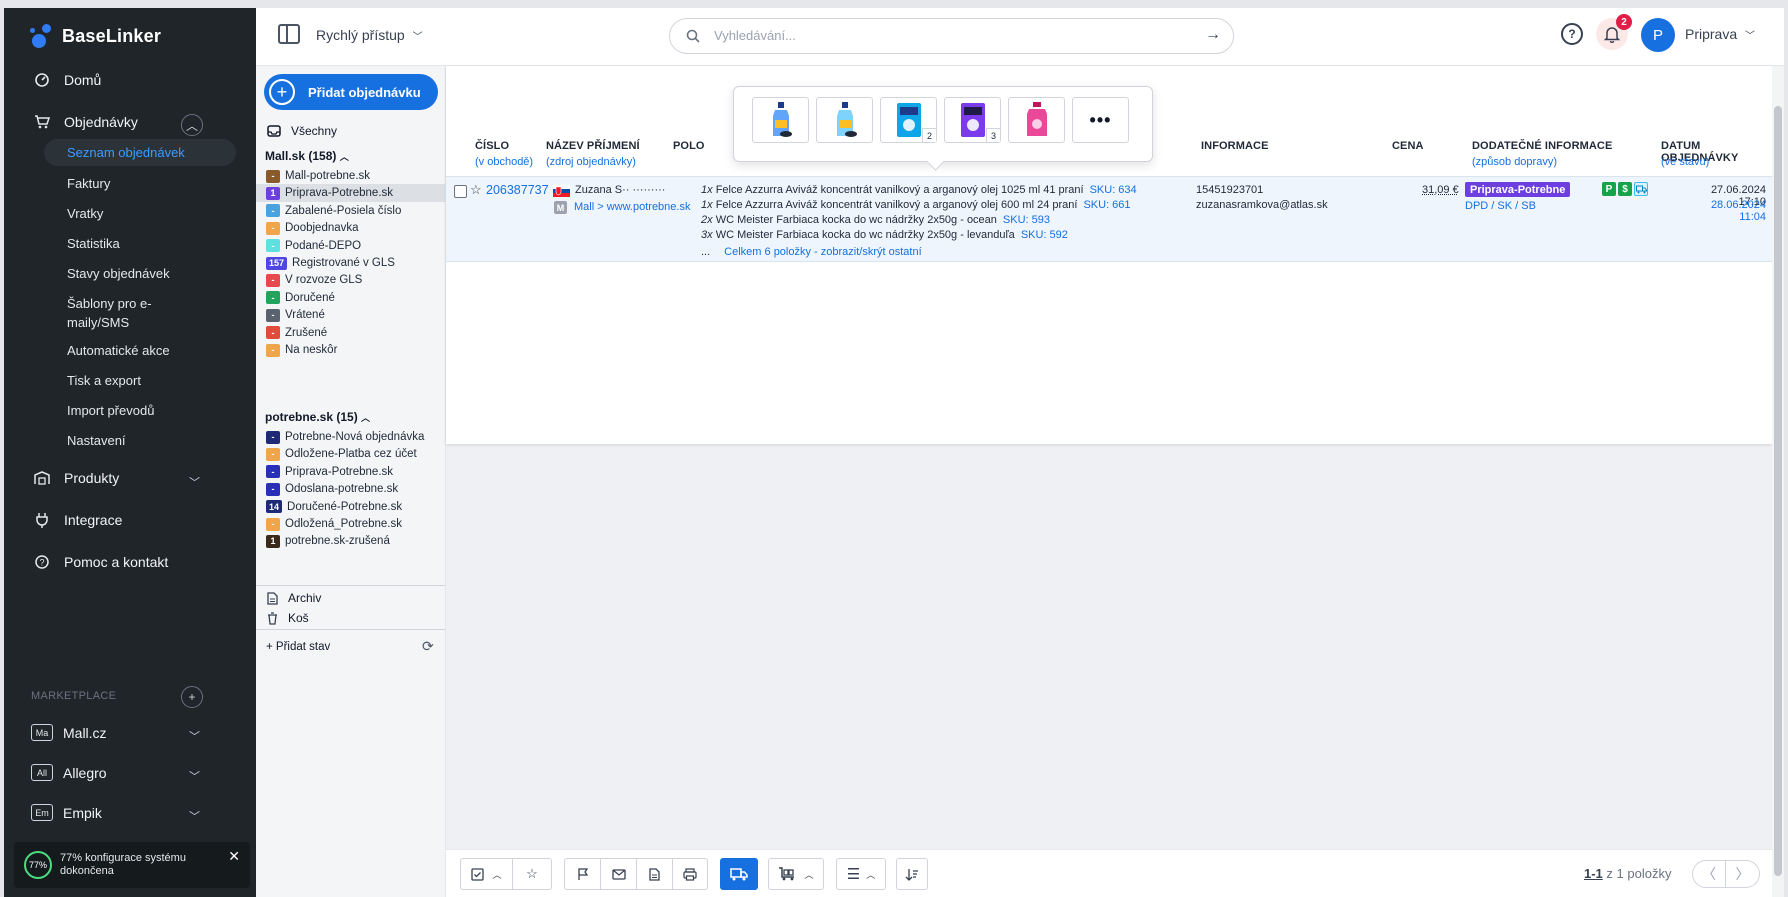 This screenshot has width=1788, height=897. Describe the element at coordinates (1720, 34) in the screenshot. I see `user-menu: Priprava ﹀` at that location.